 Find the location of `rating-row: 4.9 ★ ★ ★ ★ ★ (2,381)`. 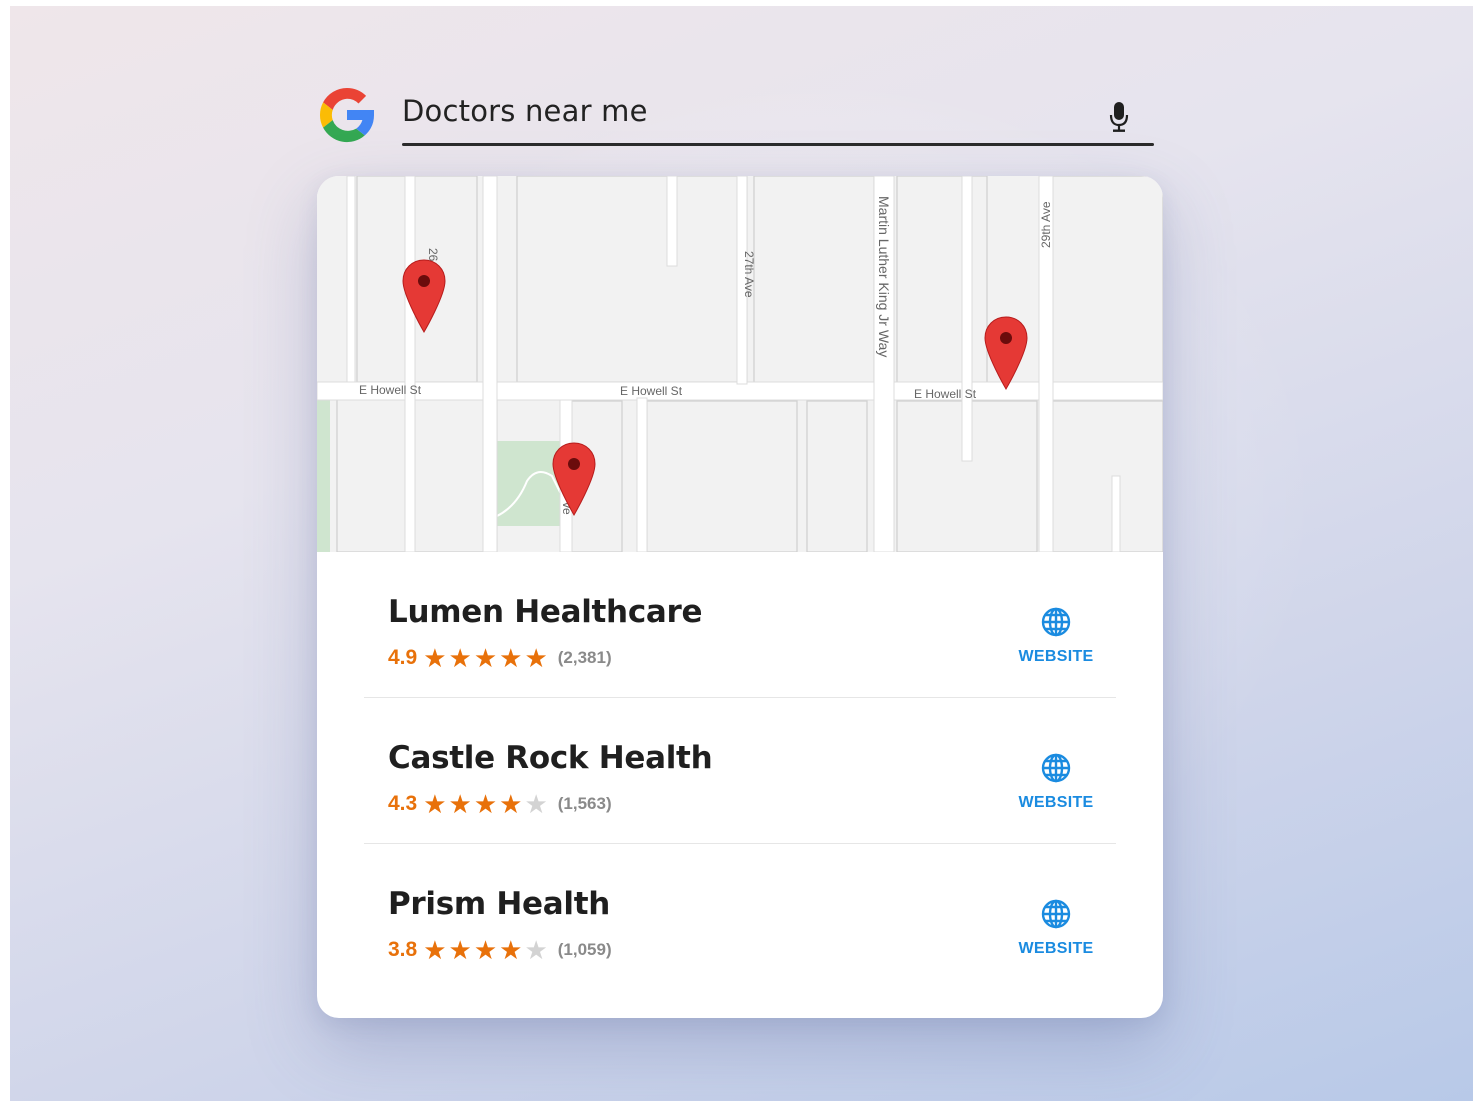

rating-row: 4.9 ★ ★ ★ ★ ★ (2,381) is located at coordinates (500, 658).